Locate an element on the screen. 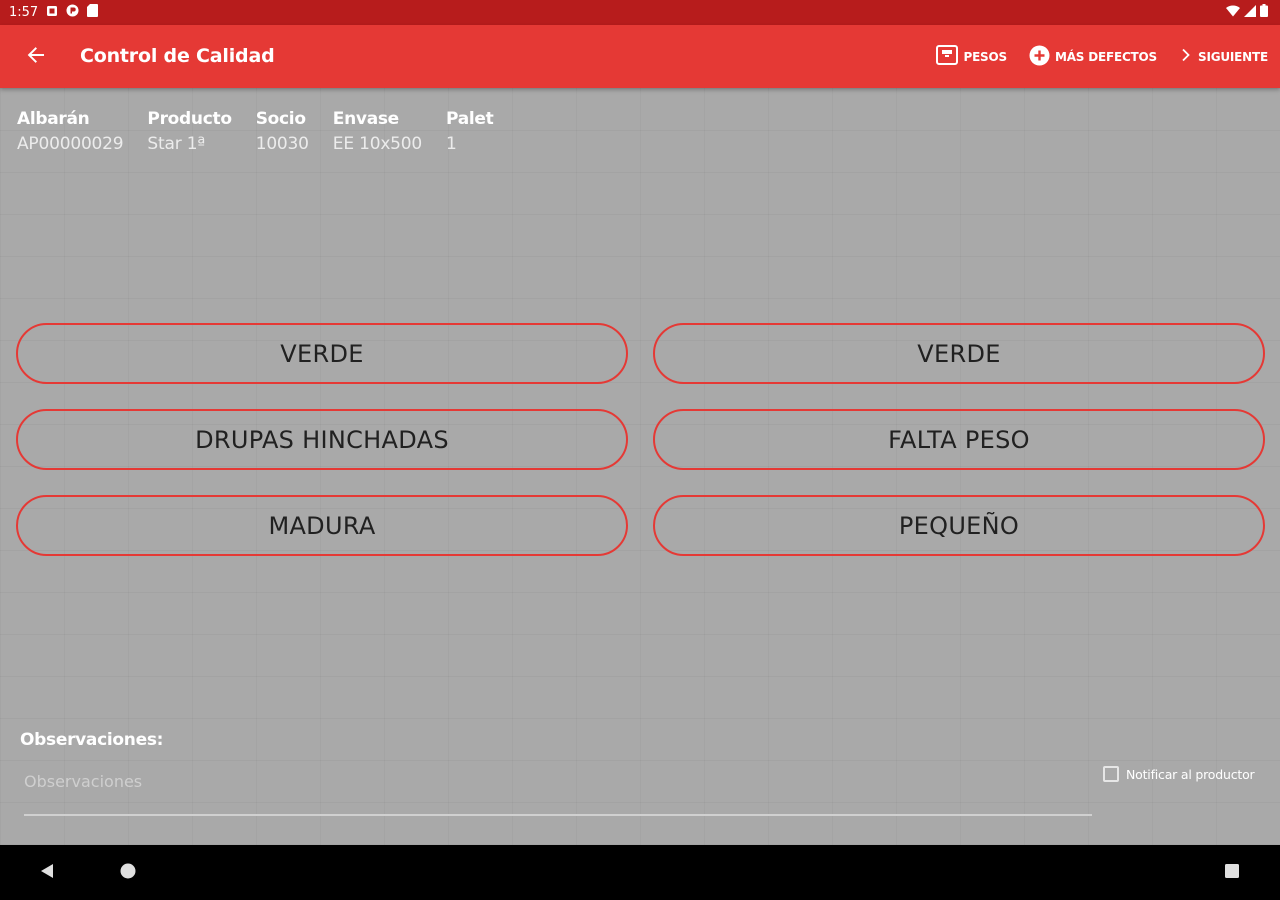 This screenshot has height=900, width=1280. scale-icon is located at coordinates (947, 56).